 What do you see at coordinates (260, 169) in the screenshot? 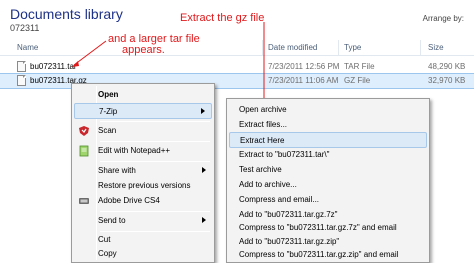
I see `submenu-item-label: Test archive` at bounding box center [260, 169].